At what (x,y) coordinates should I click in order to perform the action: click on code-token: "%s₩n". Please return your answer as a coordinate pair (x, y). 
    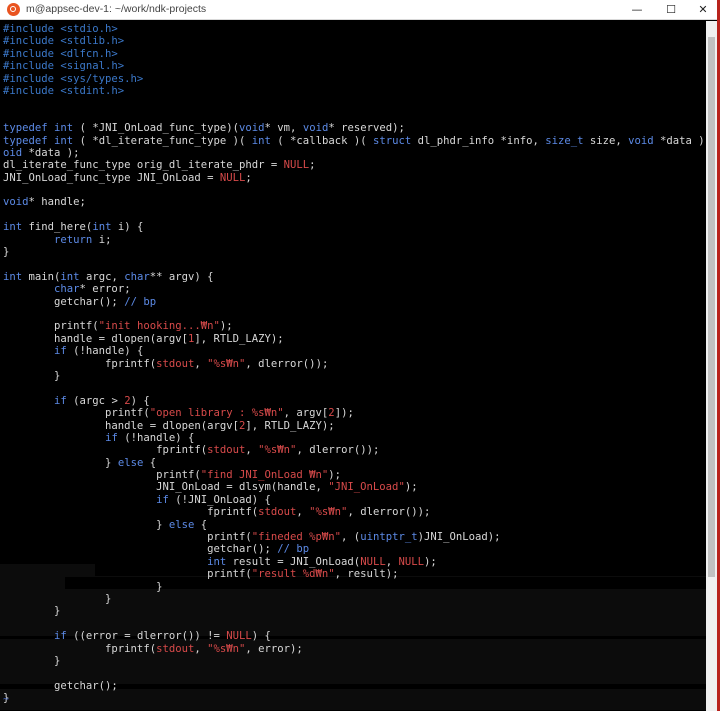
    Looking at the image, I should click on (226, 363).